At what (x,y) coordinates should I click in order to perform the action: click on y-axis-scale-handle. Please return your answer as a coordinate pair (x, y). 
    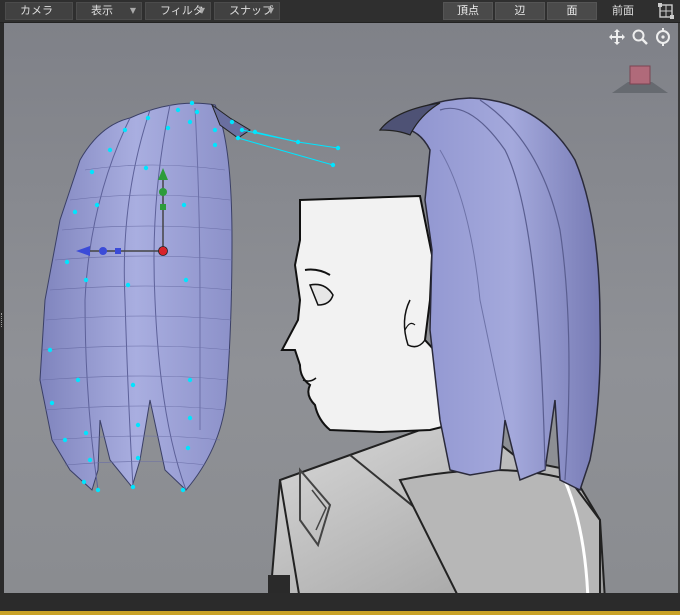
    Looking at the image, I should click on (163, 207).